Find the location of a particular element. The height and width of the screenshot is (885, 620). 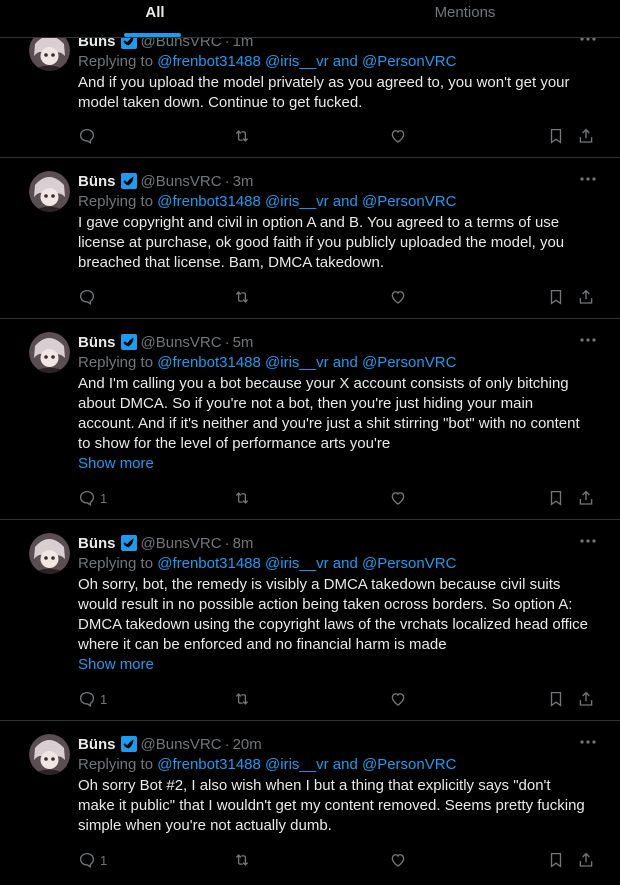

tweet-actions is located at coordinates (339, 136).